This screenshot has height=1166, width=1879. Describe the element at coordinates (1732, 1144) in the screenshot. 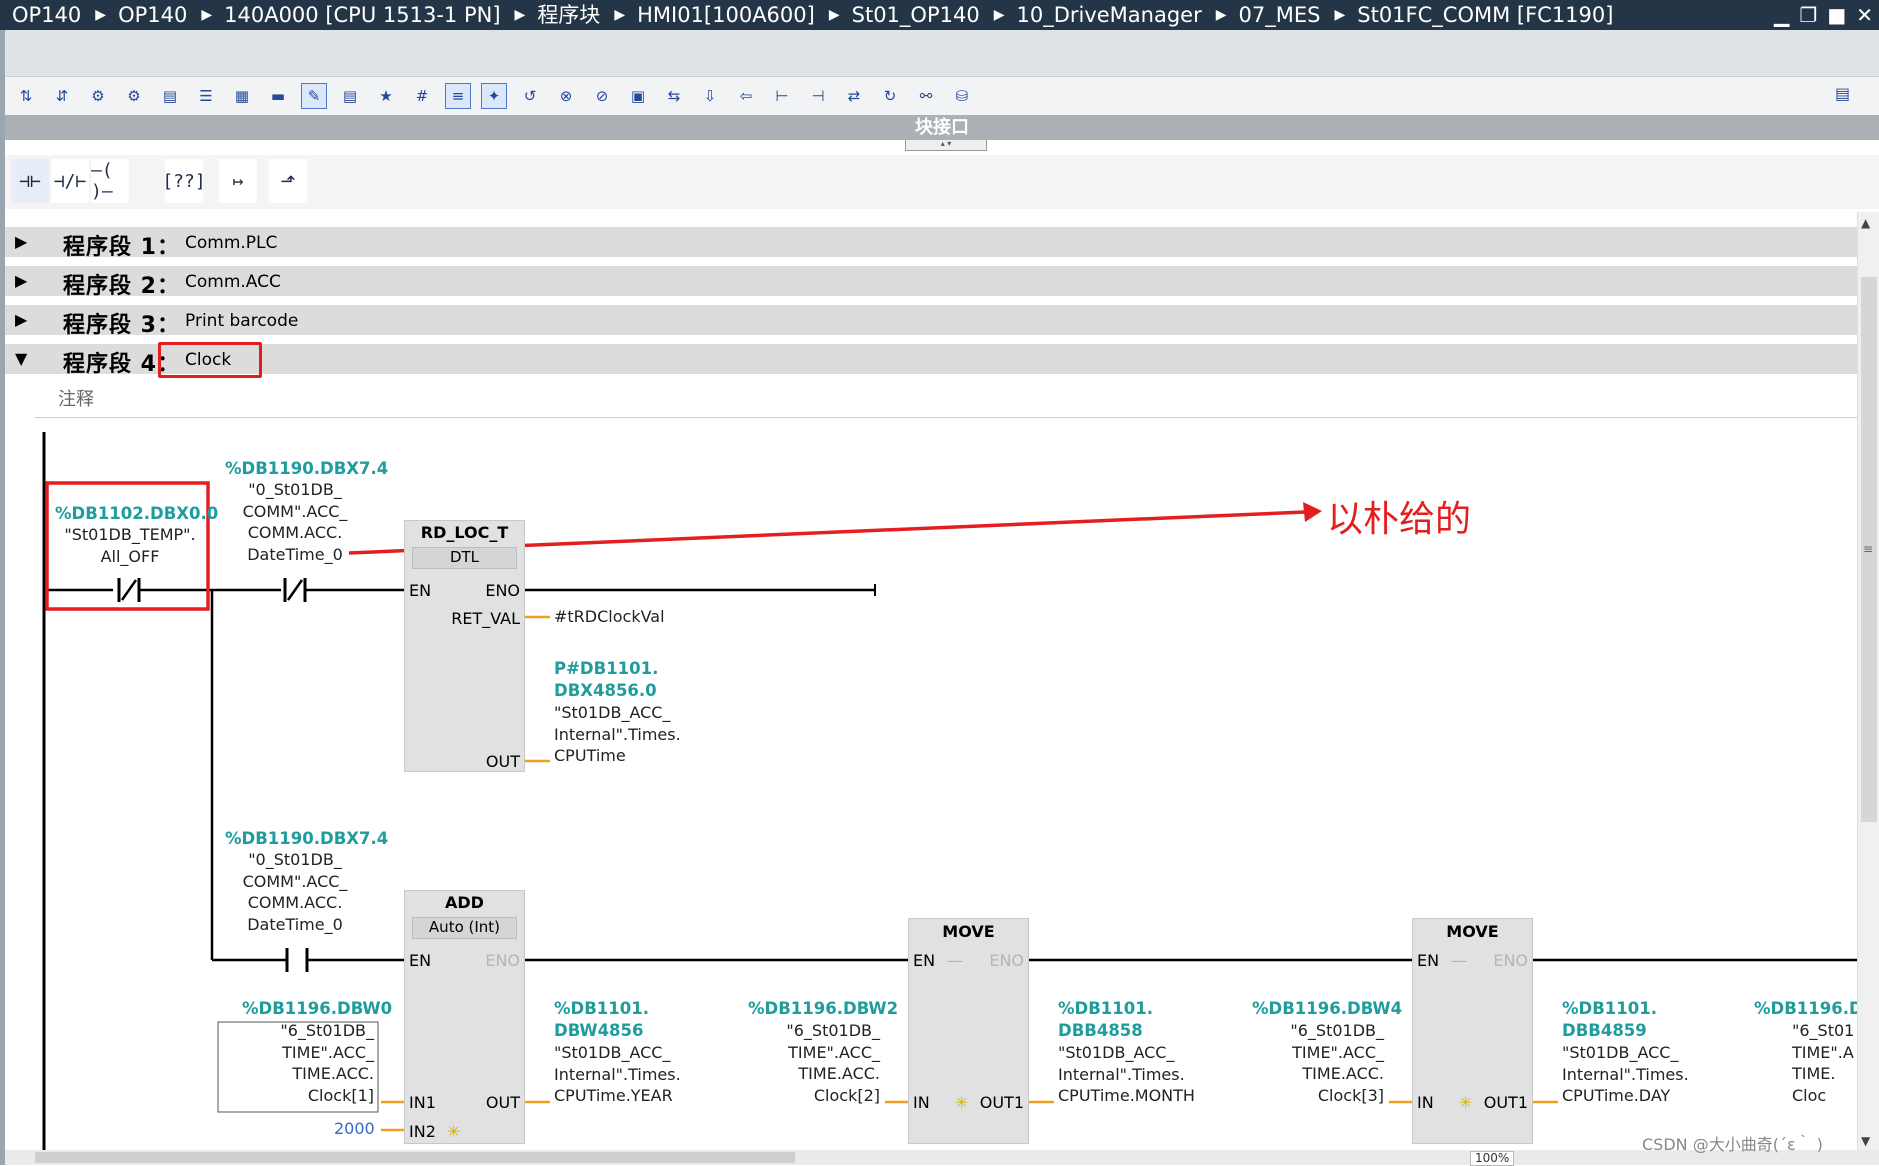

I see `watermark: CSDN @大小曲奇(´ε｀ )` at that location.